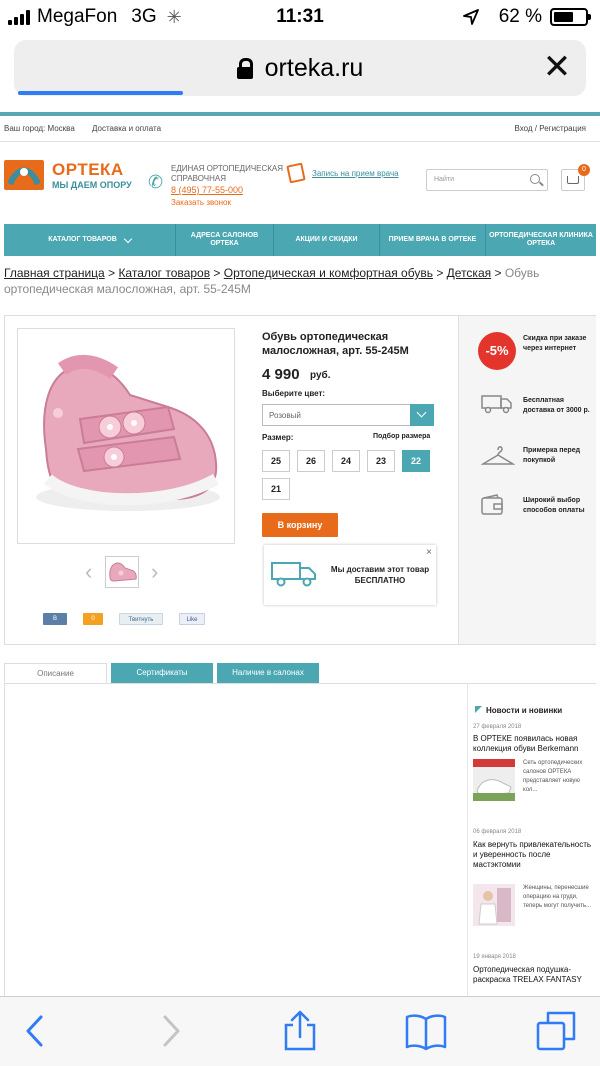  What do you see at coordinates (328, 273) in the screenshot?
I see `breadcrumb-shoes: Ортопедическая и комфортная обувь` at bounding box center [328, 273].